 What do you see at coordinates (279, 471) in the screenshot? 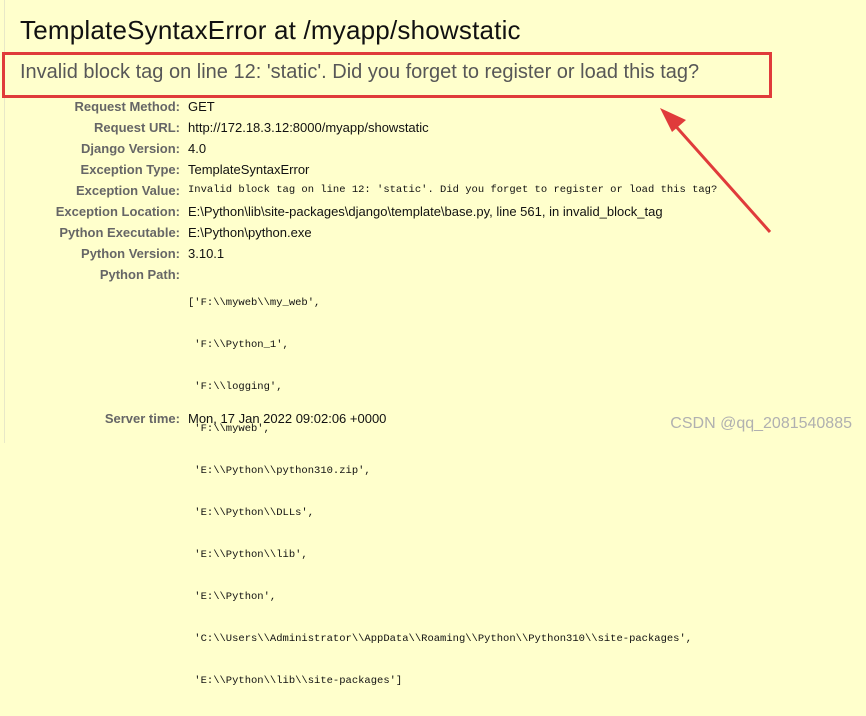
I see `path-line: 'E:\\Python\\python310.zip',` at bounding box center [279, 471].